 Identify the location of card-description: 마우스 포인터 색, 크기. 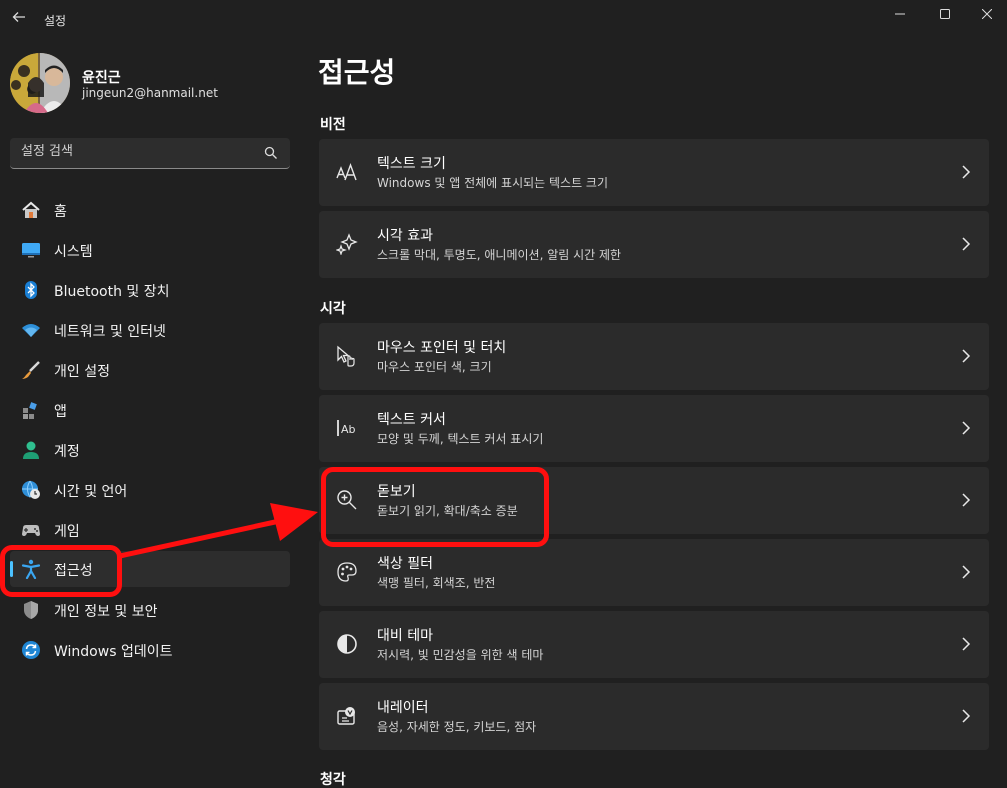
(434, 367).